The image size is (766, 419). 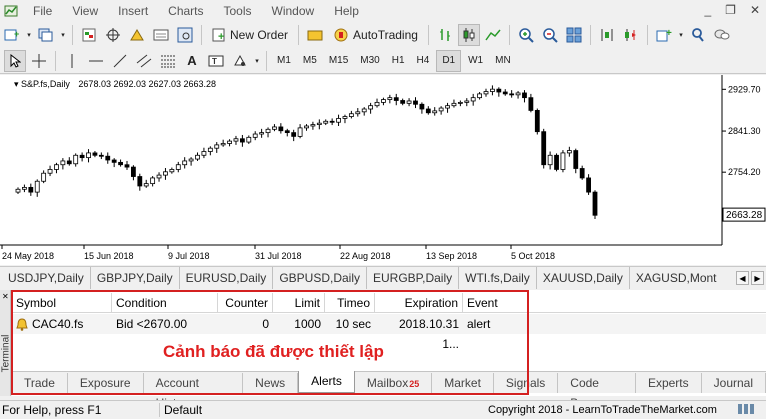 I want to click on menu-window: Window, so click(x=293, y=11).